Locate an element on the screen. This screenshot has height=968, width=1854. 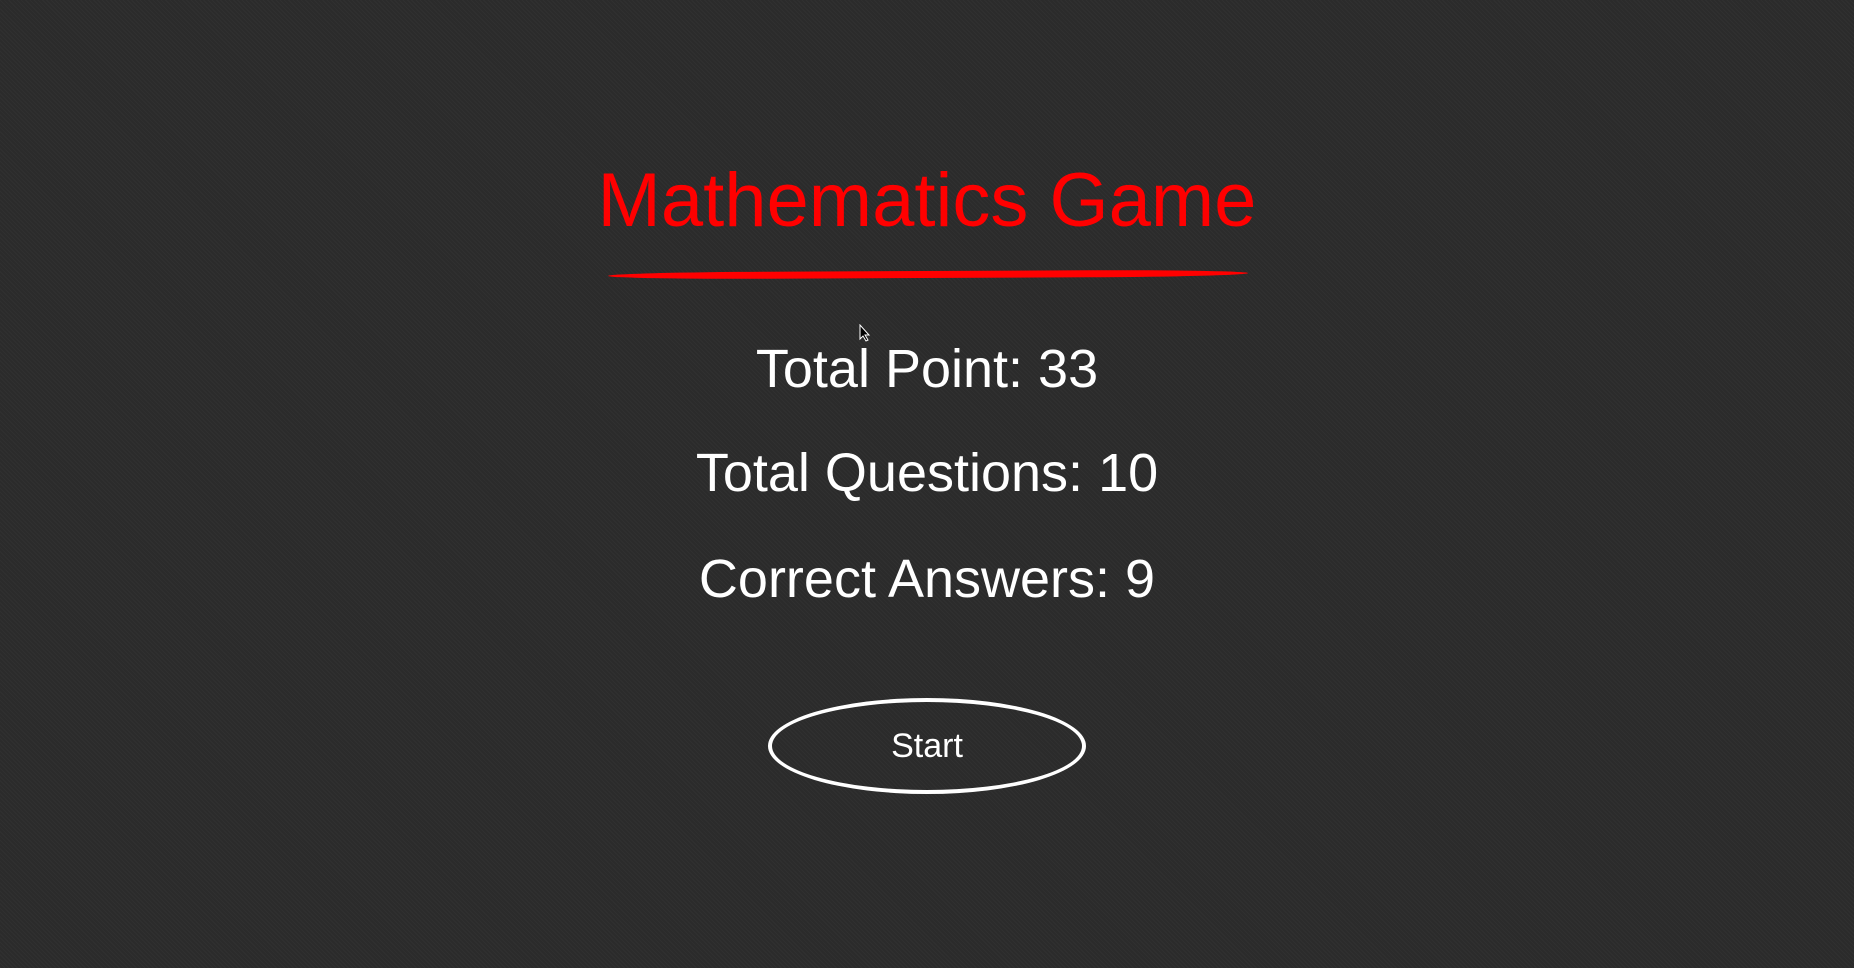
total-questions: Total Questions: 10 is located at coordinates (927, 473).